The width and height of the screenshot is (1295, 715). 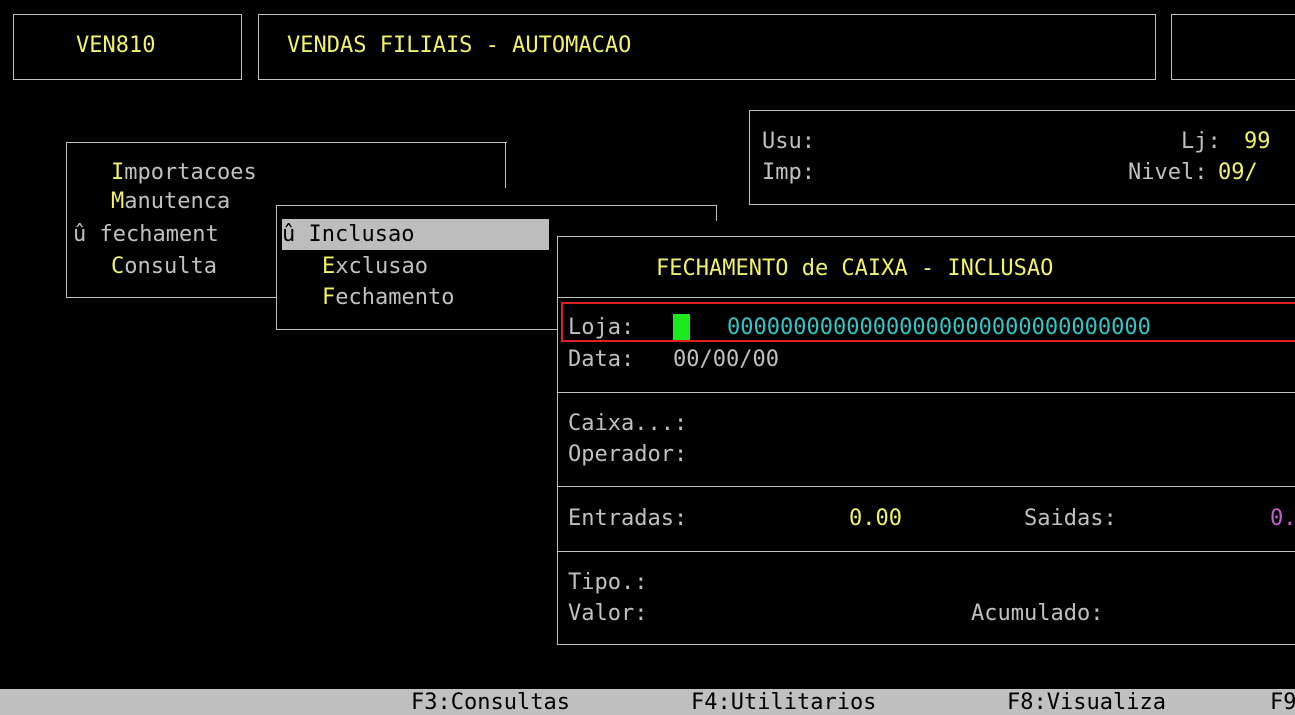 I want to click on sub-menu-item-fechamento: Fechamento, so click(x=388, y=297).